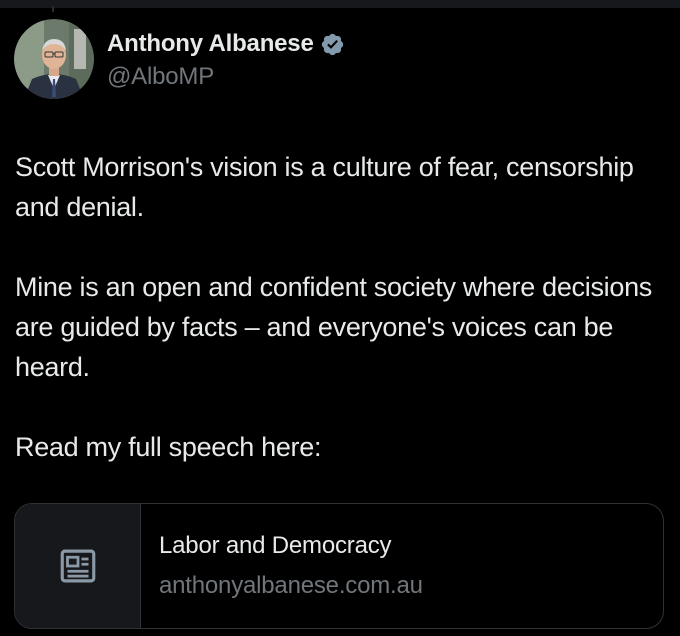  I want to click on top-divider, so click(340, 6).